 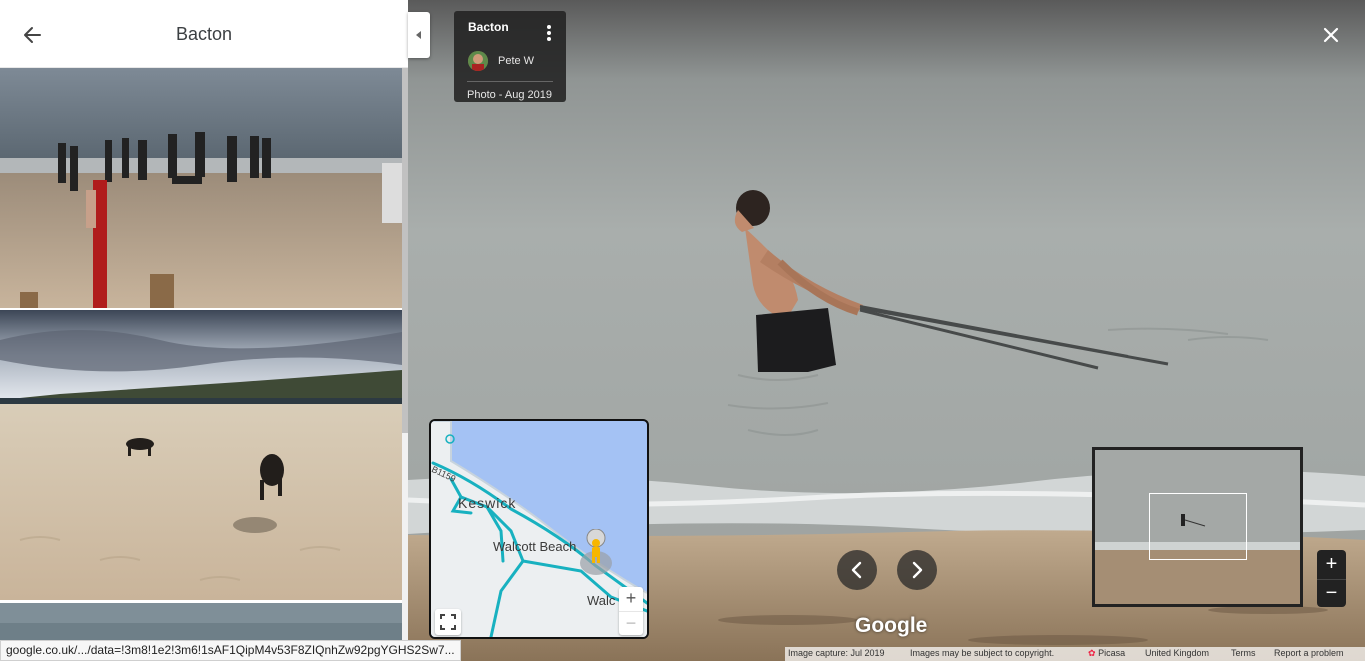 I want to click on close-viewer-button, so click(x=1331, y=35).